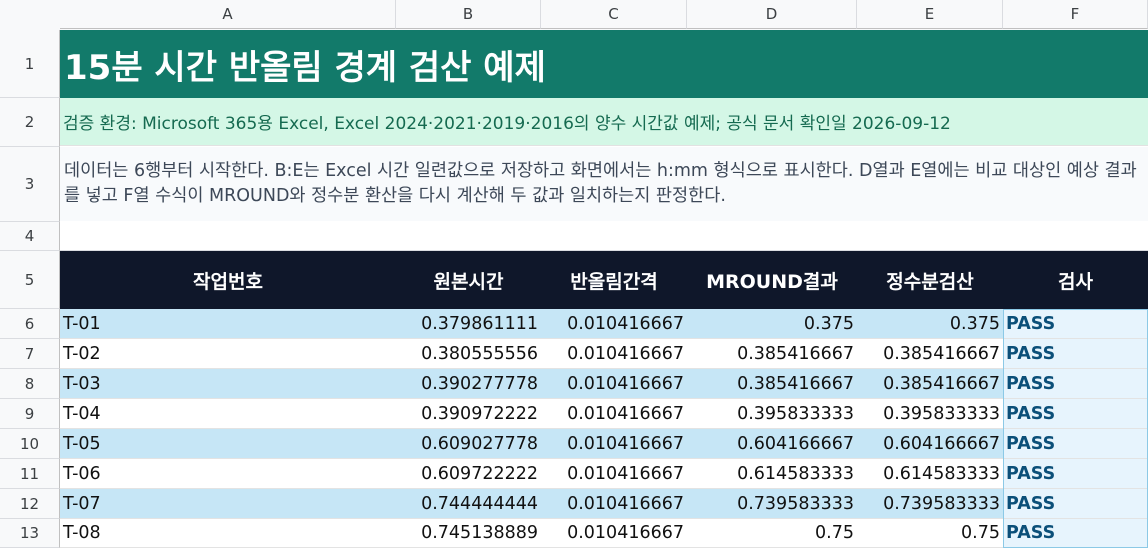 The width and height of the screenshot is (1148, 548). What do you see at coordinates (468, 533) in the screenshot?
I see `original-time-cell: 0.745138889` at bounding box center [468, 533].